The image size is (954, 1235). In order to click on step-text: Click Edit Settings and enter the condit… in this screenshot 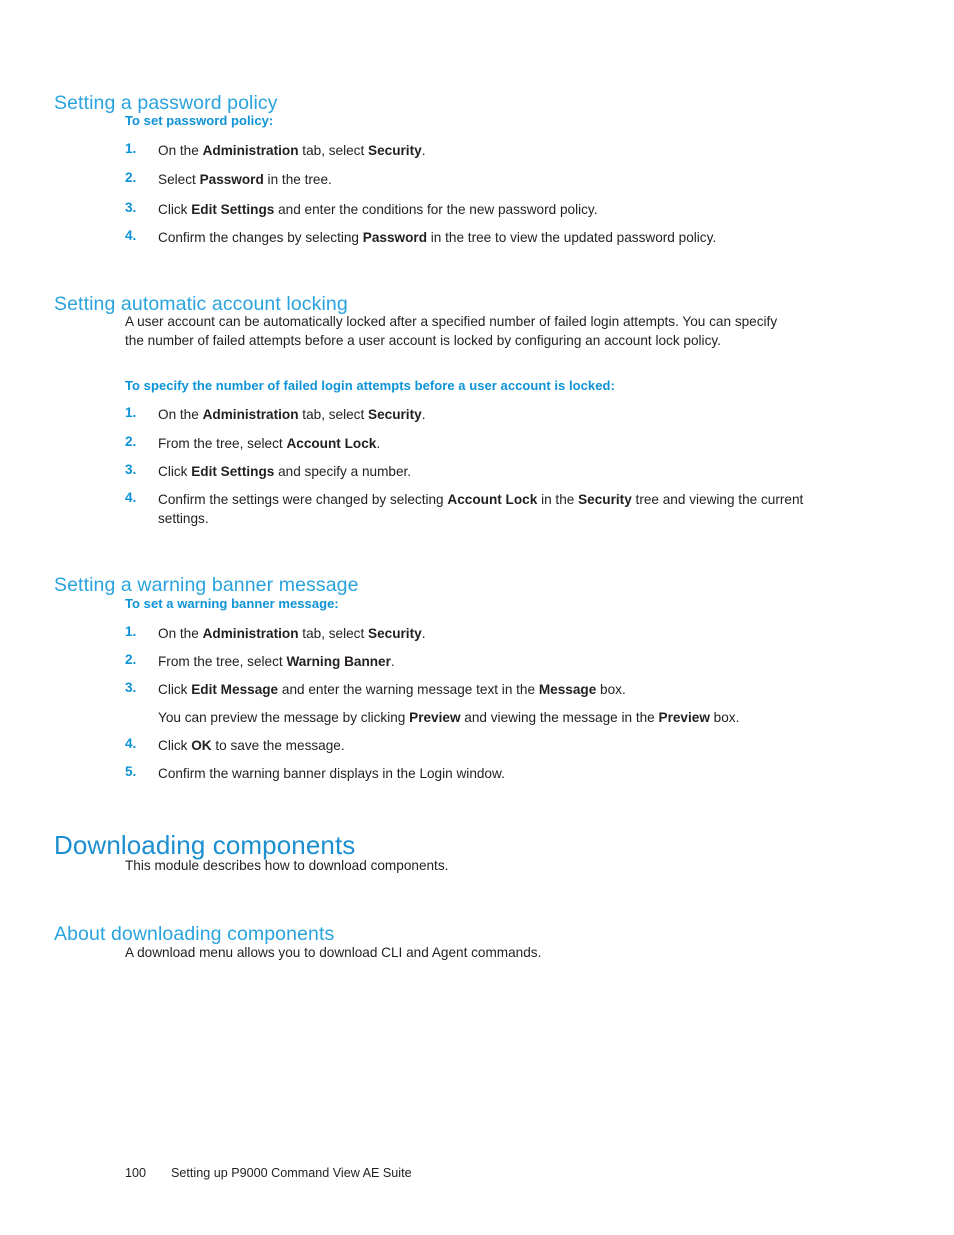, I will do `click(378, 209)`.